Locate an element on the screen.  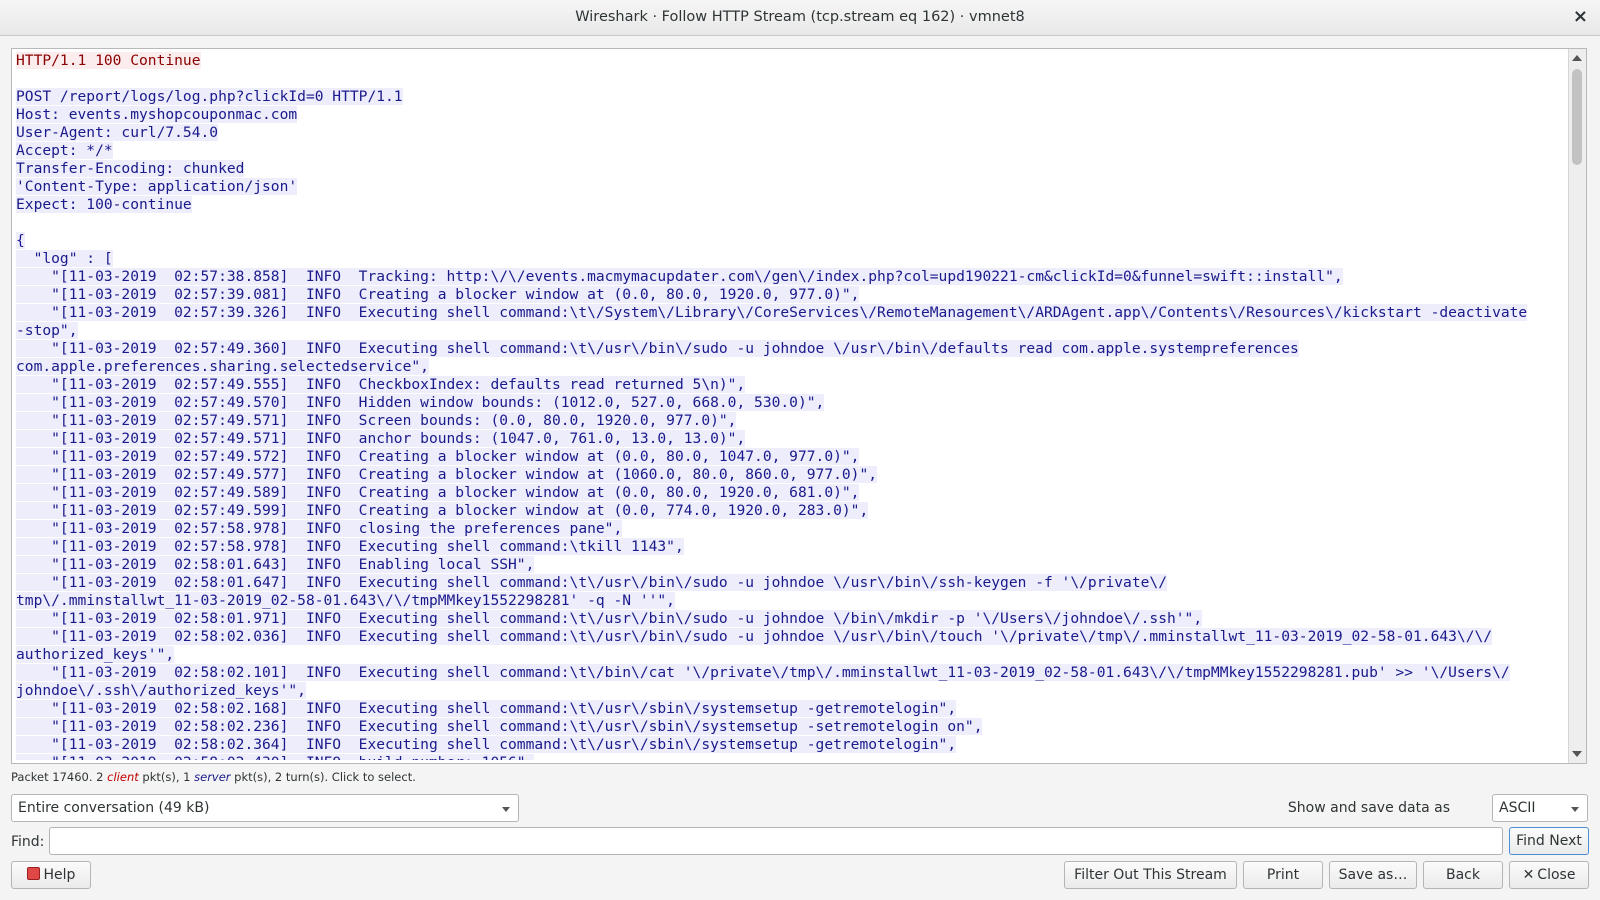
conversation-select-value: Entire conversation (49 kB) is located at coordinates (114, 808).